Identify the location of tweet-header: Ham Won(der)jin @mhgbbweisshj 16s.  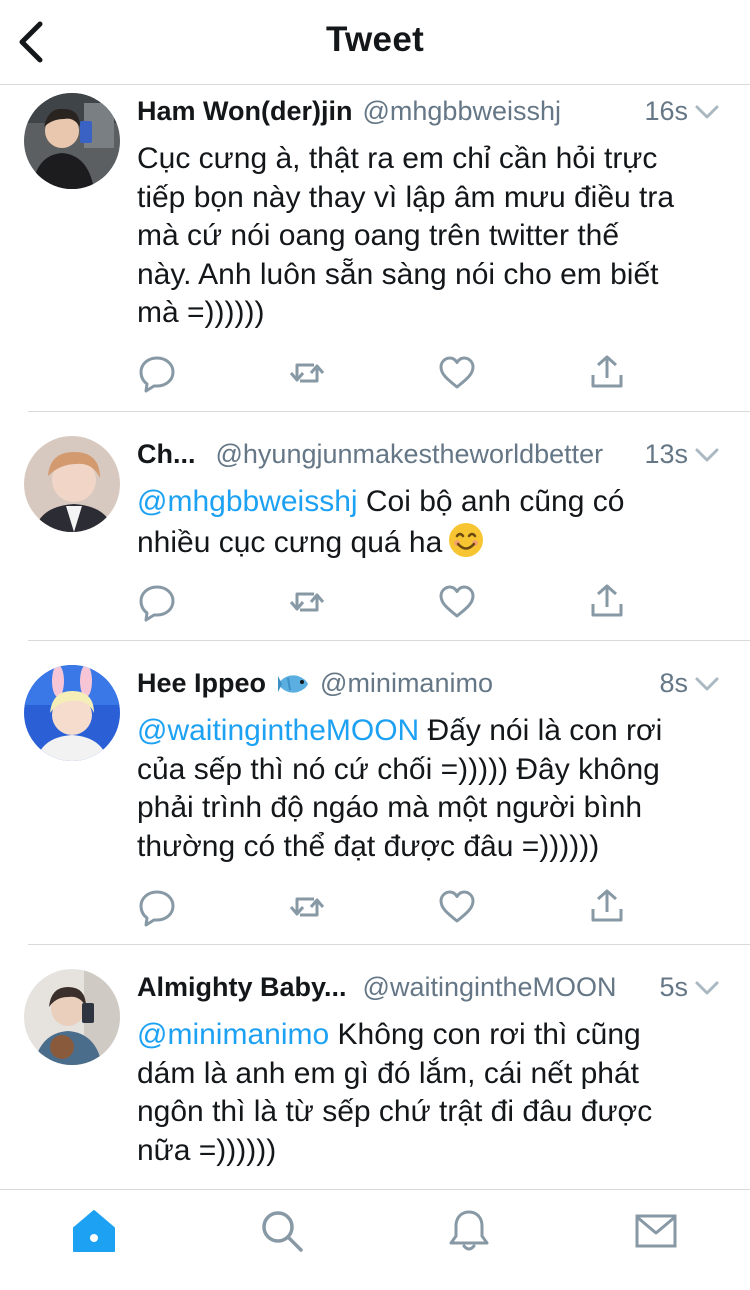
(428, 111).